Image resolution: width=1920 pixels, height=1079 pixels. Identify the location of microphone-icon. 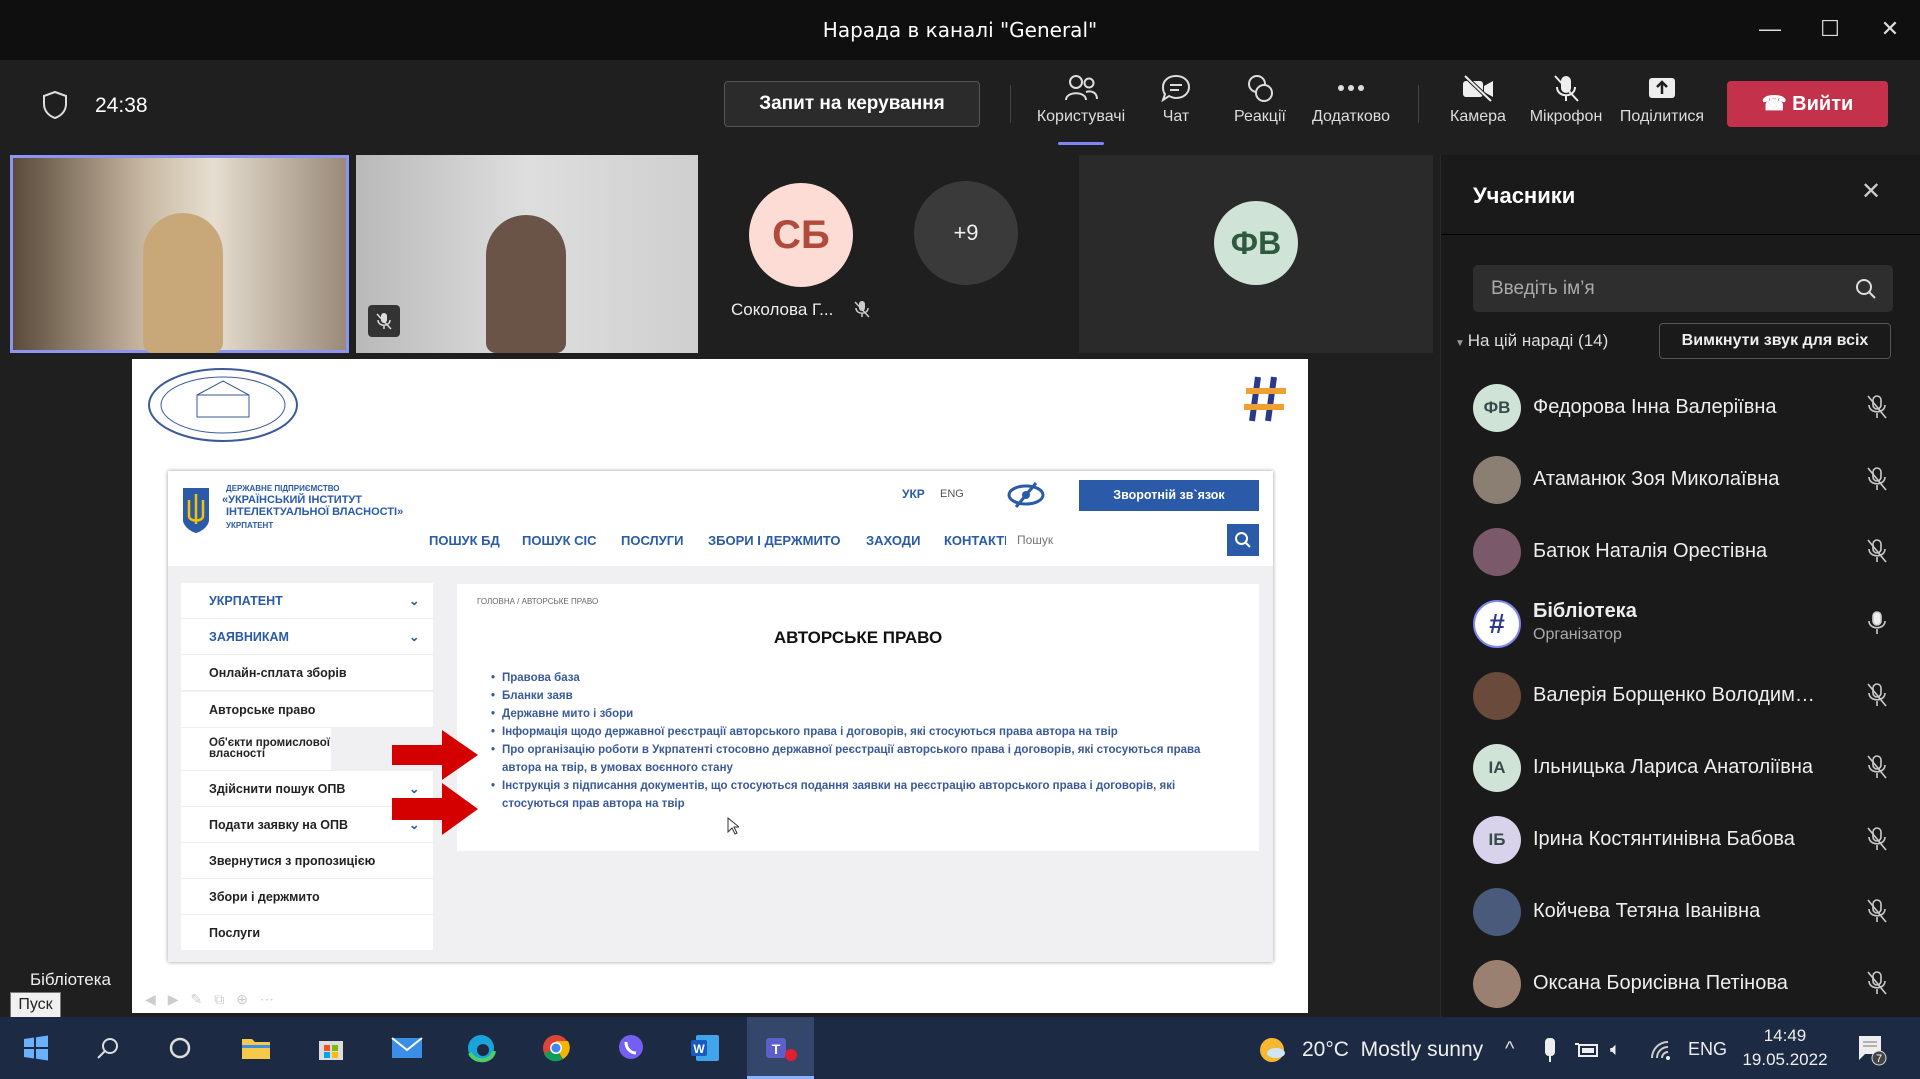
(1550, 1050).